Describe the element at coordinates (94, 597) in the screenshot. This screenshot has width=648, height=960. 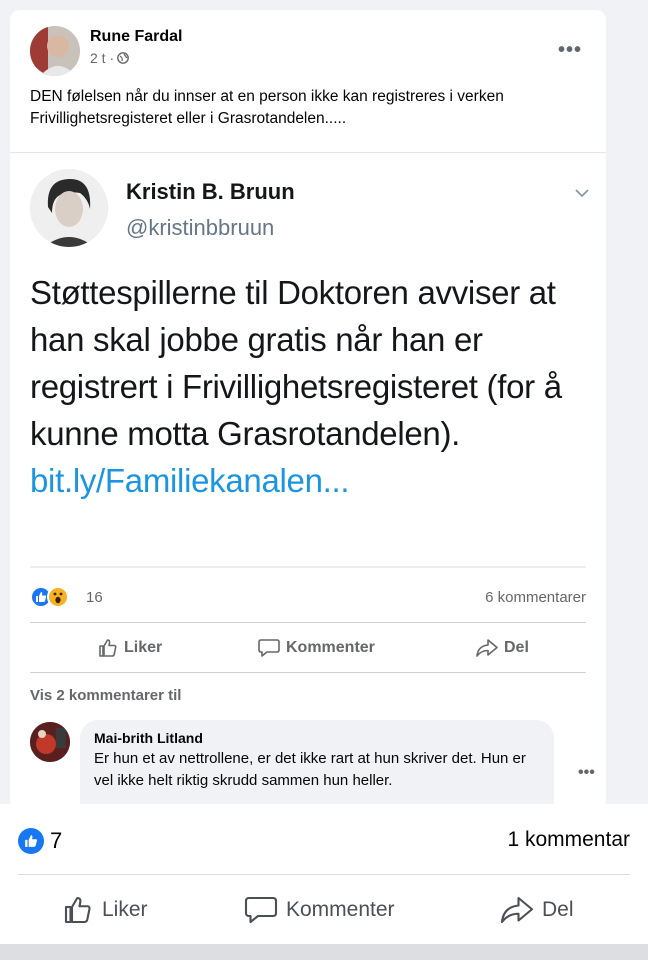
I see `reaction-count: 16` at that location.